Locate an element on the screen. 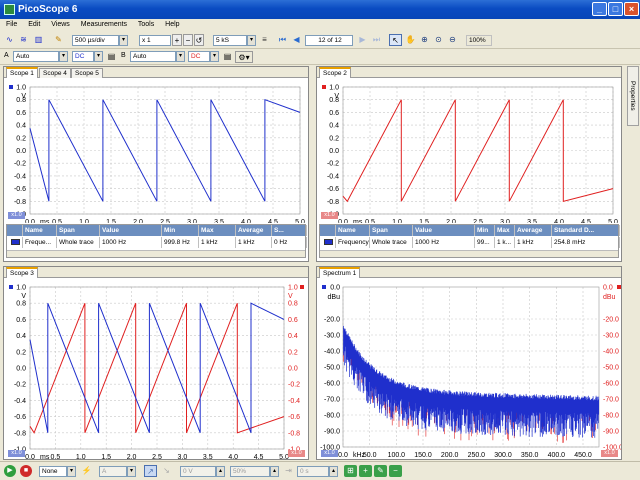 Image resolution: width=640 pixels, height=480 pixels. persistence-mode-icon: ≋ is located at coordinates (23, 40).